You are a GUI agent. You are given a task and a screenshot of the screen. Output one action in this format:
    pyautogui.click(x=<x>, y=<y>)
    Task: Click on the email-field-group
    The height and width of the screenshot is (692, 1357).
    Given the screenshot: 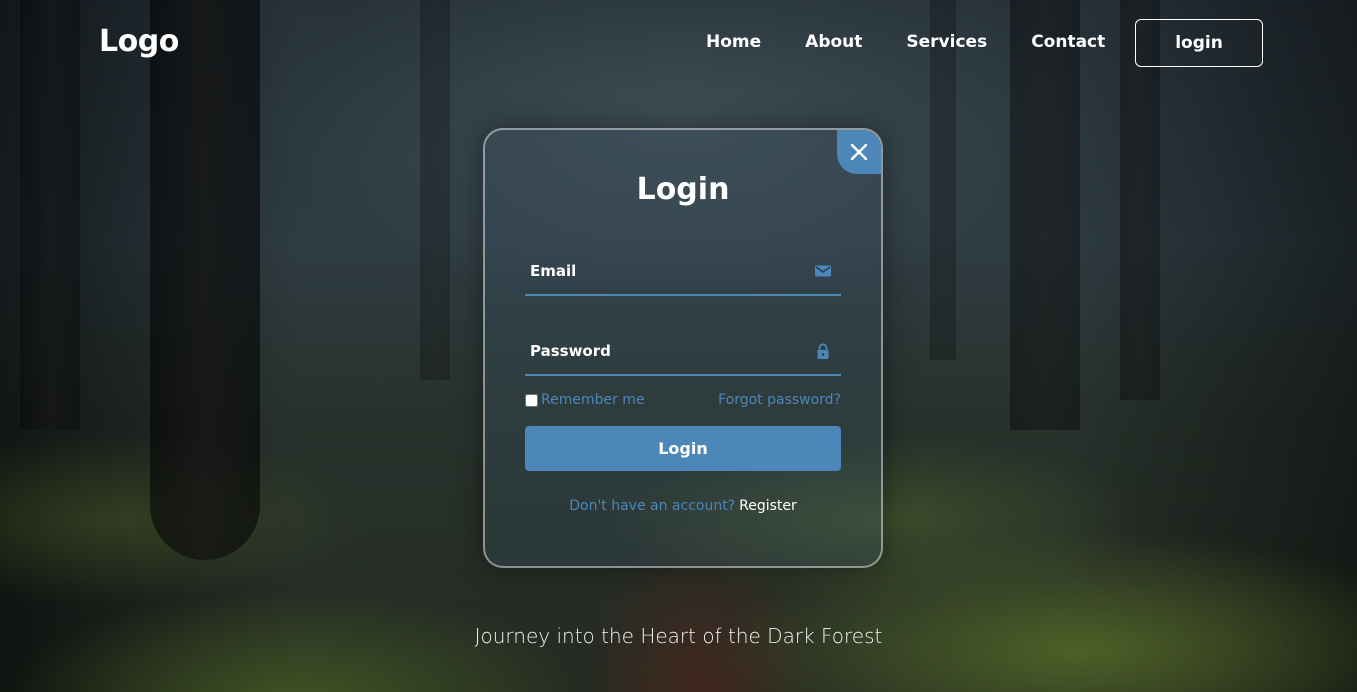 What is the action you would take?
    pyautogui.click(x=683, y=272)
    